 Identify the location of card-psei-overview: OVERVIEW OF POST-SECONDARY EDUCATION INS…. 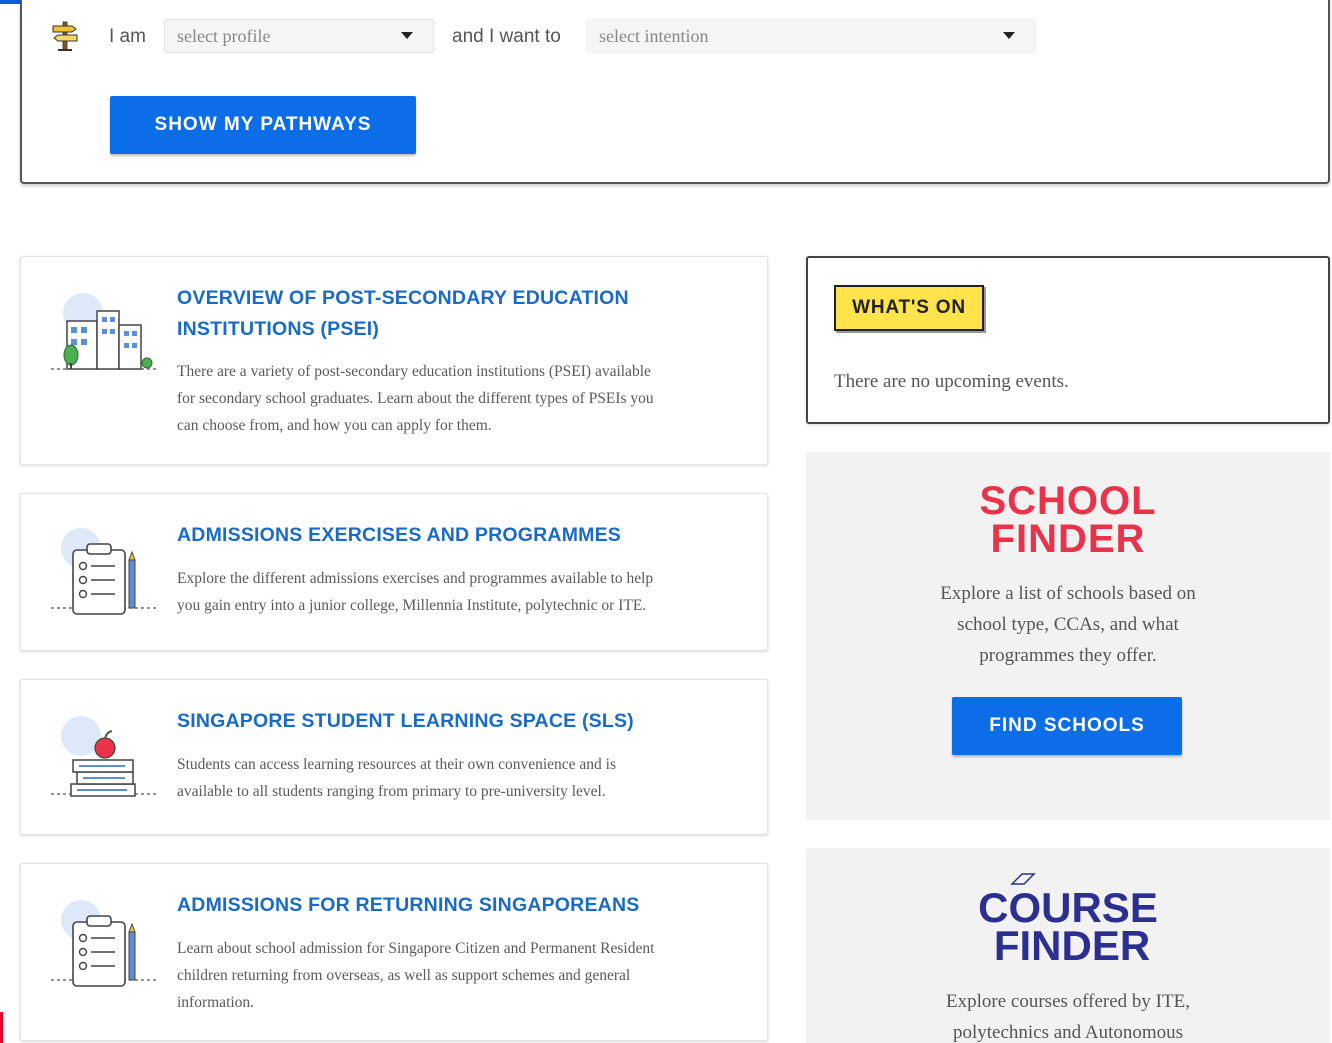
(394, 360).